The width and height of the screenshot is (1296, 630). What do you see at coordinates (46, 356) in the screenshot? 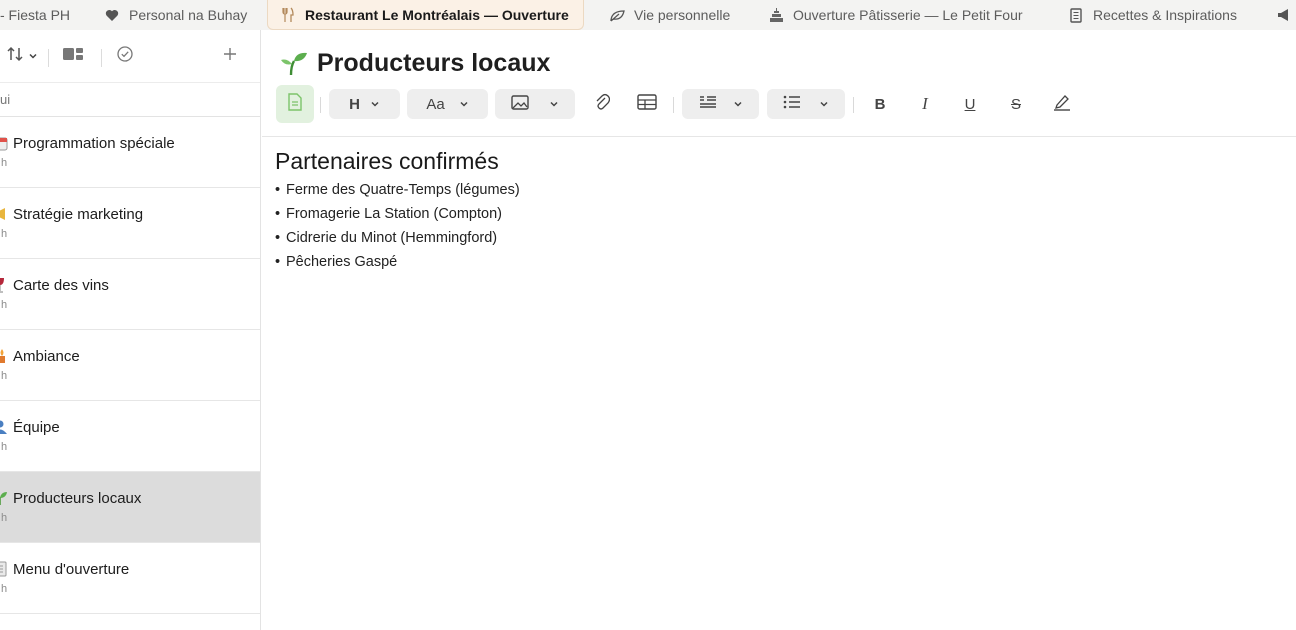
I see `note-title: Ambiance` at bounding box center [46, 356].